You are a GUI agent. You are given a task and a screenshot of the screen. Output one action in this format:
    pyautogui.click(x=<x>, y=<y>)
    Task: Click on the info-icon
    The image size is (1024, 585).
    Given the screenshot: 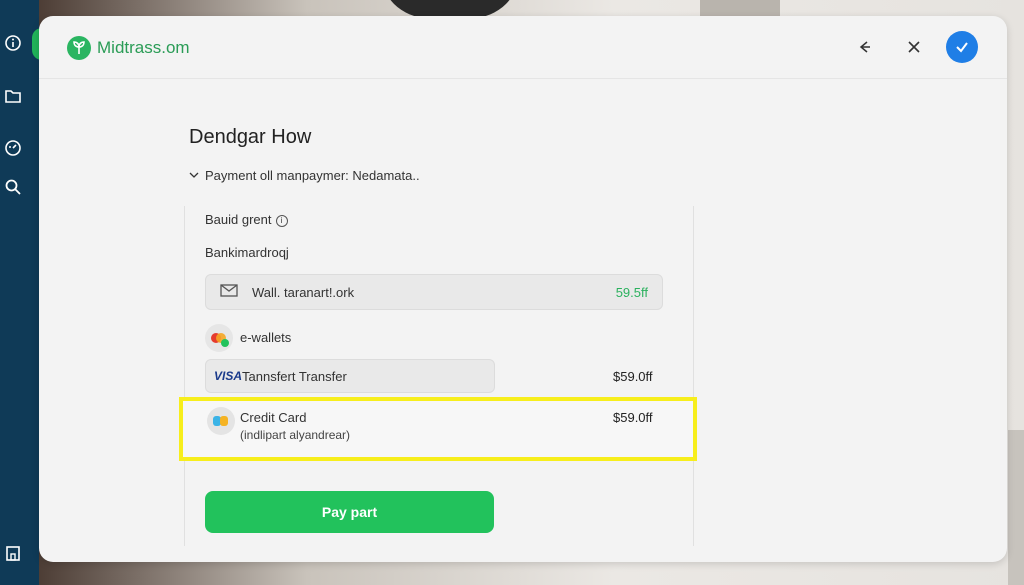 What is the action you would take?
    pyautogui.click(x=13, y=43)
    